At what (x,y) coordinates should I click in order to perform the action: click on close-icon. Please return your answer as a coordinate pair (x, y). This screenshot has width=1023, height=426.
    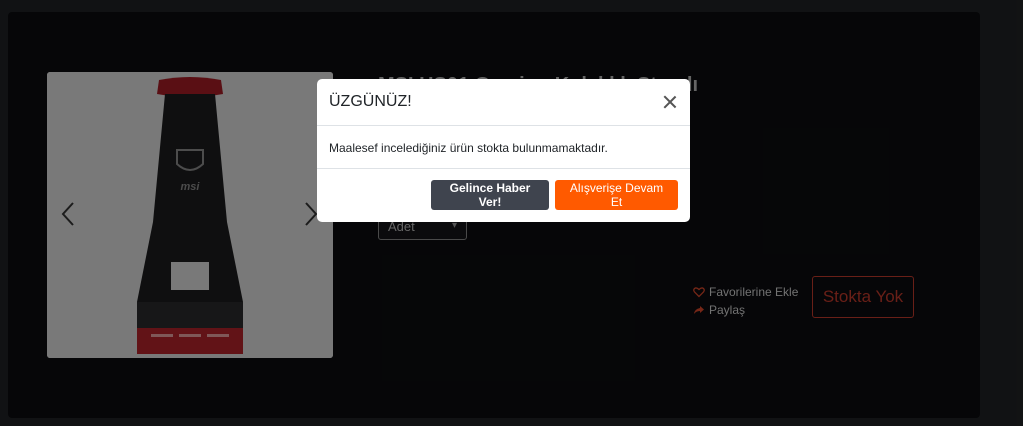
    Looking at the image, I should click on (670, 102).